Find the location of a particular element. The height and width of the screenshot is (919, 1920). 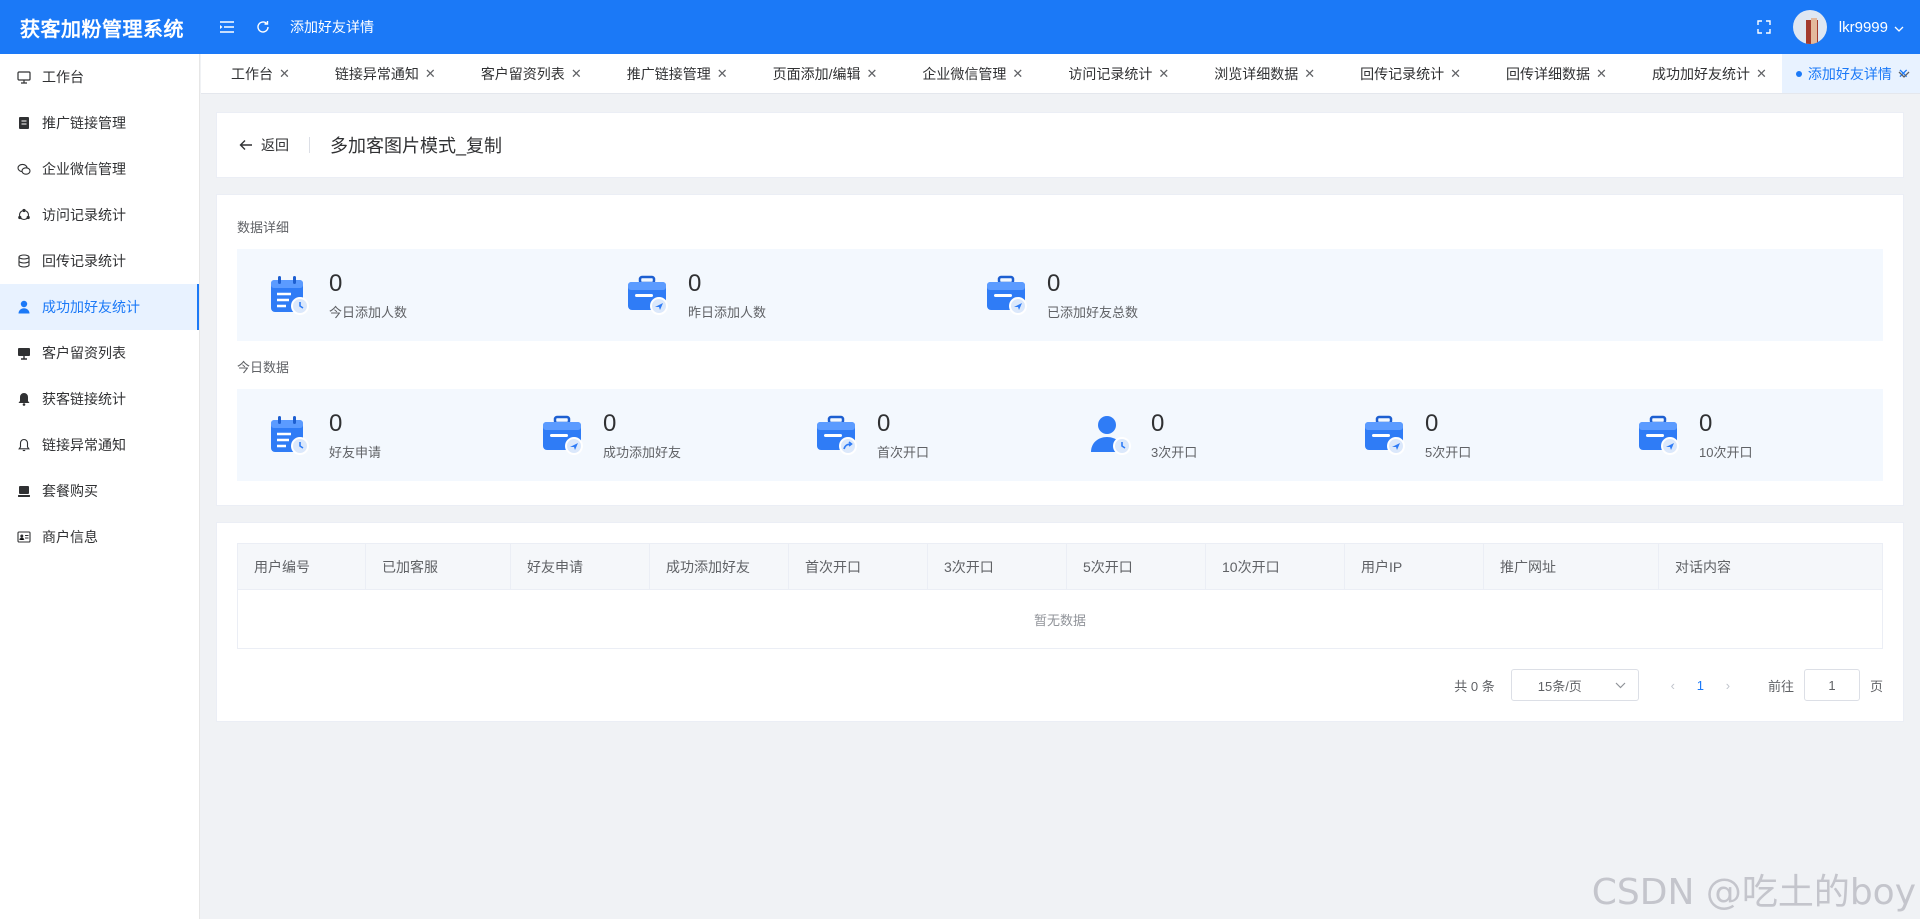

sidebar-item-postback-stats: 回传记录统计 is located at coordinates (99, 261).